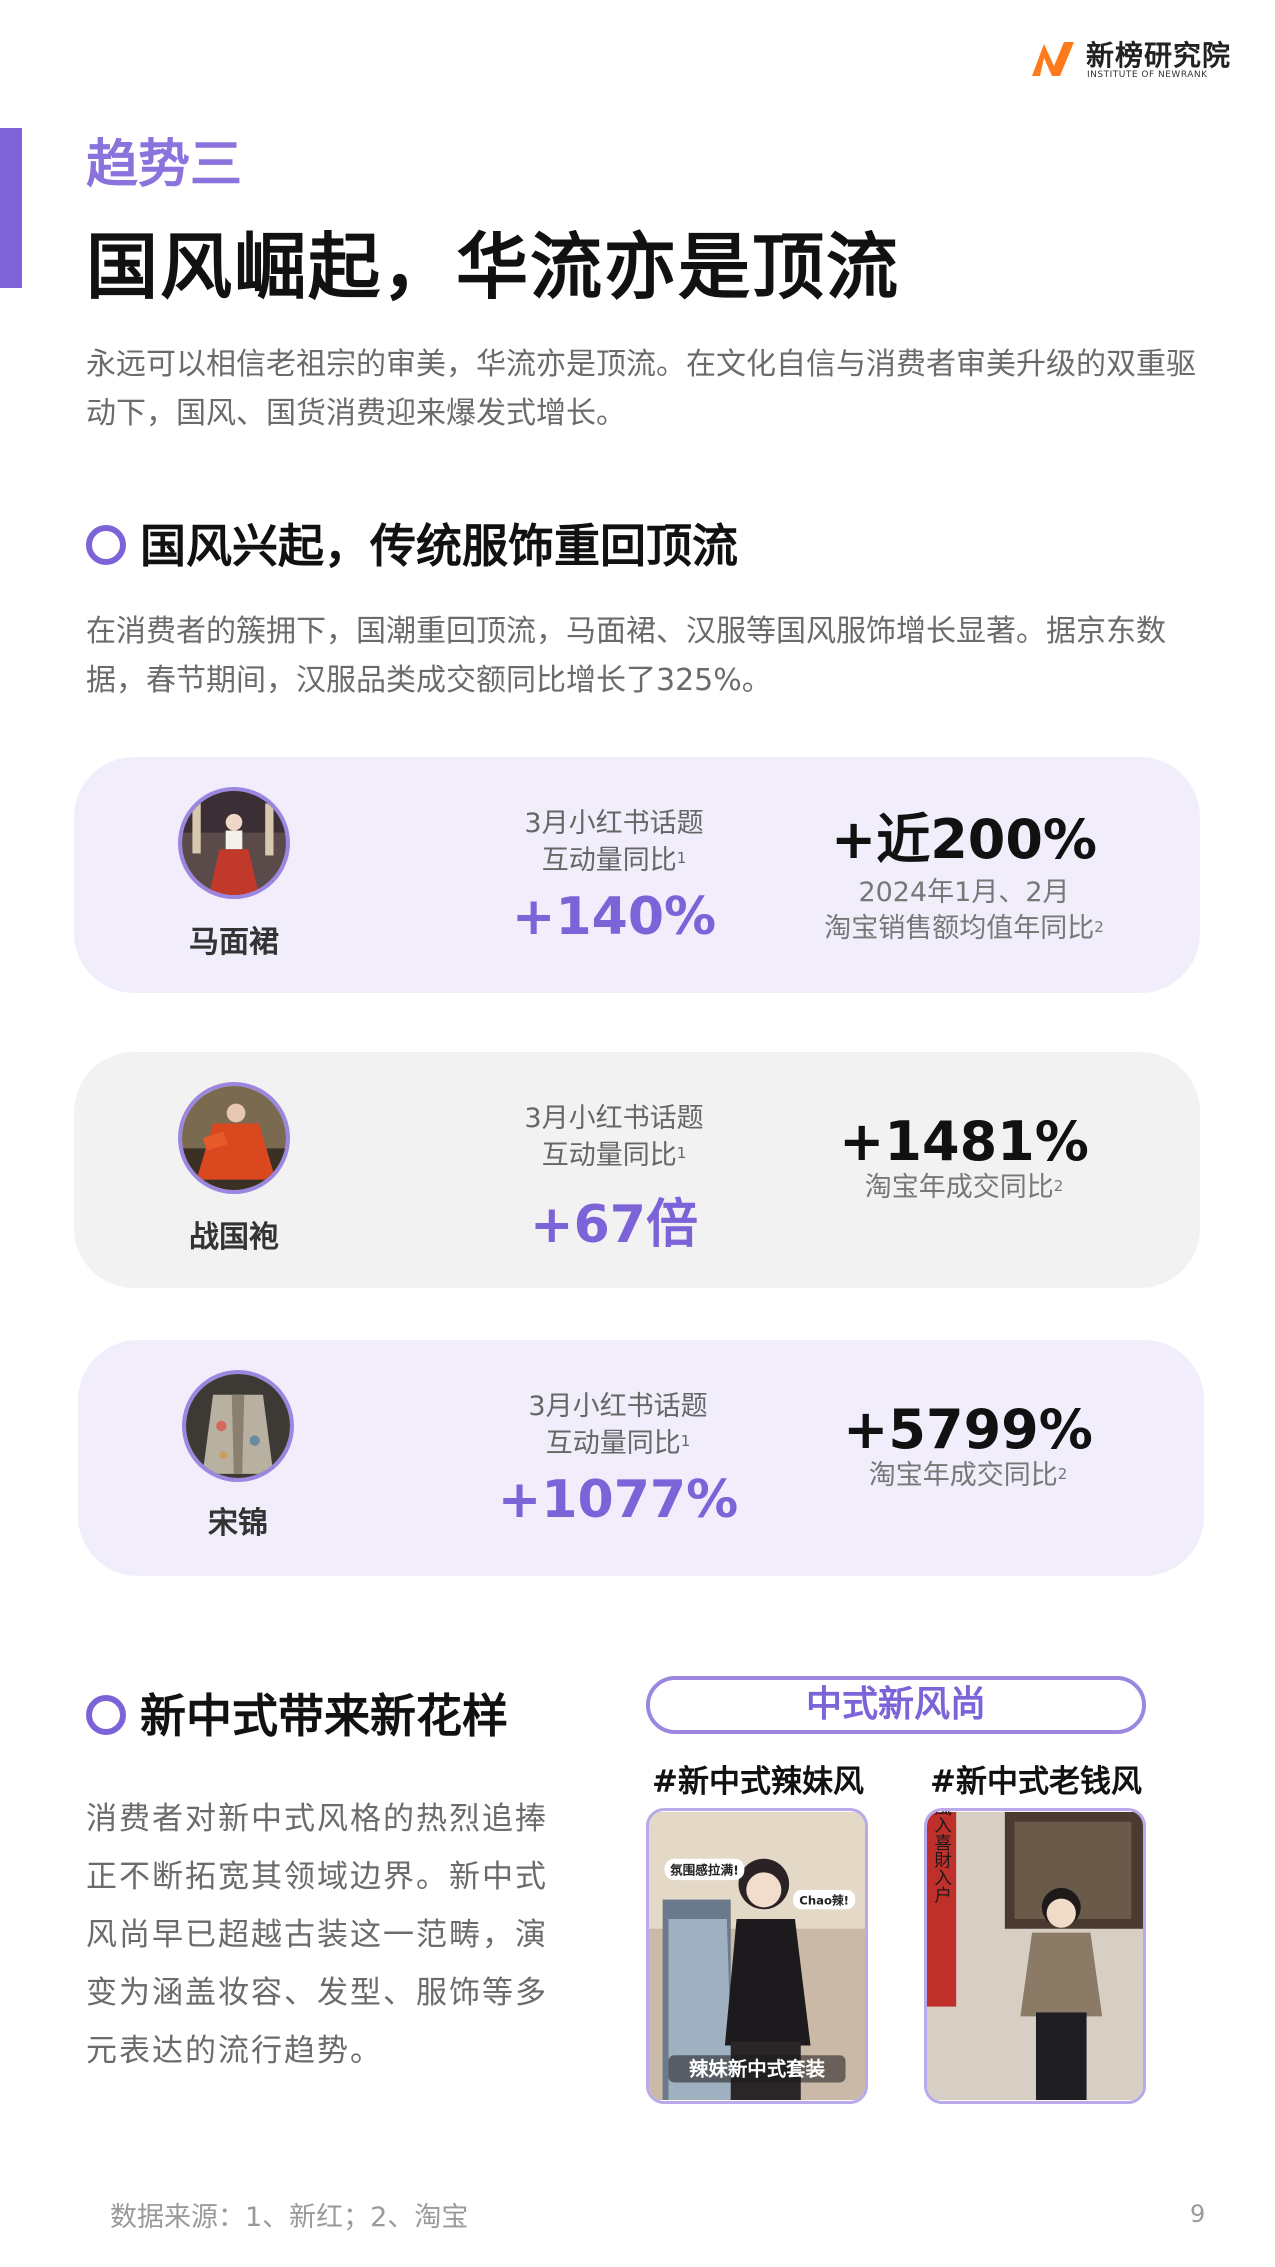  What do you see at coordinates (324, 1716) in the screenshot?
I see `section-heading-text: 新中式带来新花样` at bounding box center [324, 1716].